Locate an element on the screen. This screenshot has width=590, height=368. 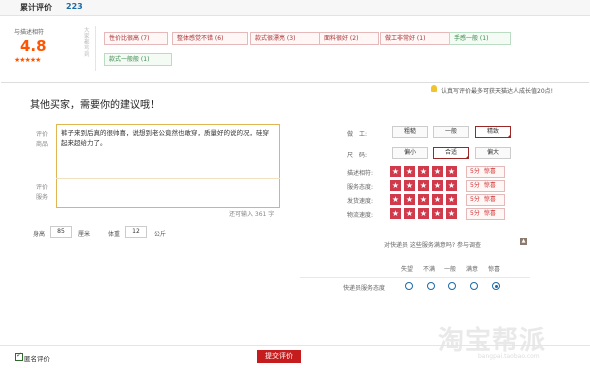
rating-label: 发货速度: is located at coordinates (360, 201).